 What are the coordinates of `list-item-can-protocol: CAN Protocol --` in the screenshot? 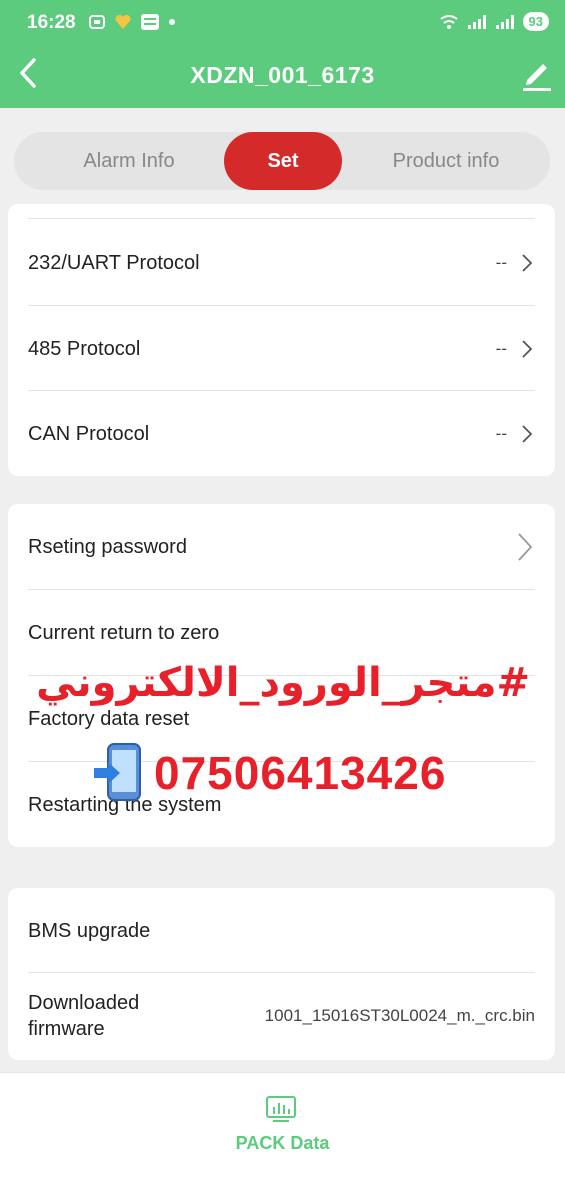 It's located at (281, 433).